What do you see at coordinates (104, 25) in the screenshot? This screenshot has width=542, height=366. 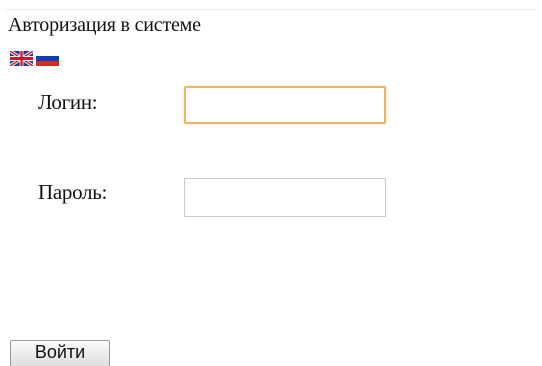 I see `page-title: Авторизация в системе` at bounding box center [104, 25].